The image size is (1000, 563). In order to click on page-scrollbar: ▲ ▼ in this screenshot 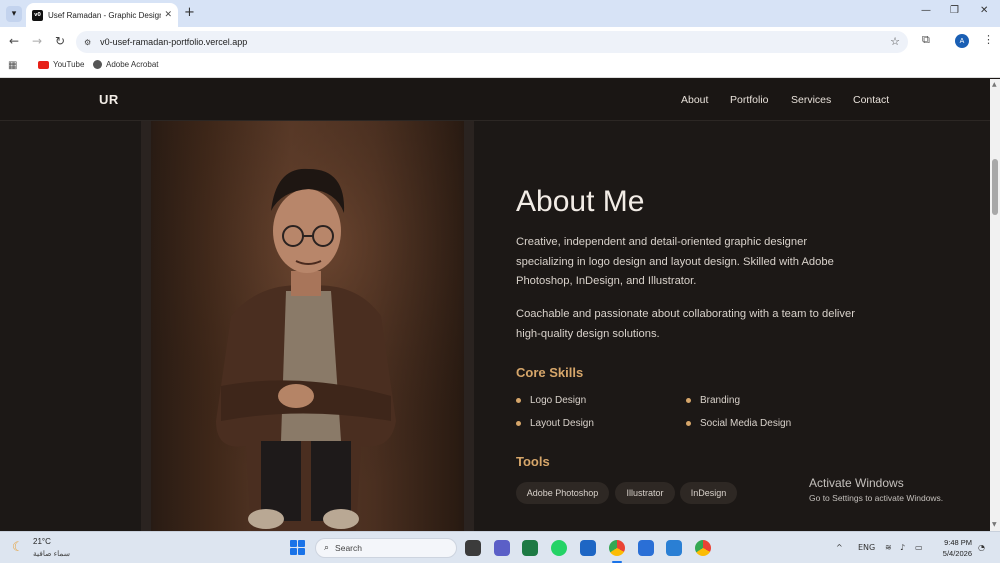, I will do `click(995, 305)`.